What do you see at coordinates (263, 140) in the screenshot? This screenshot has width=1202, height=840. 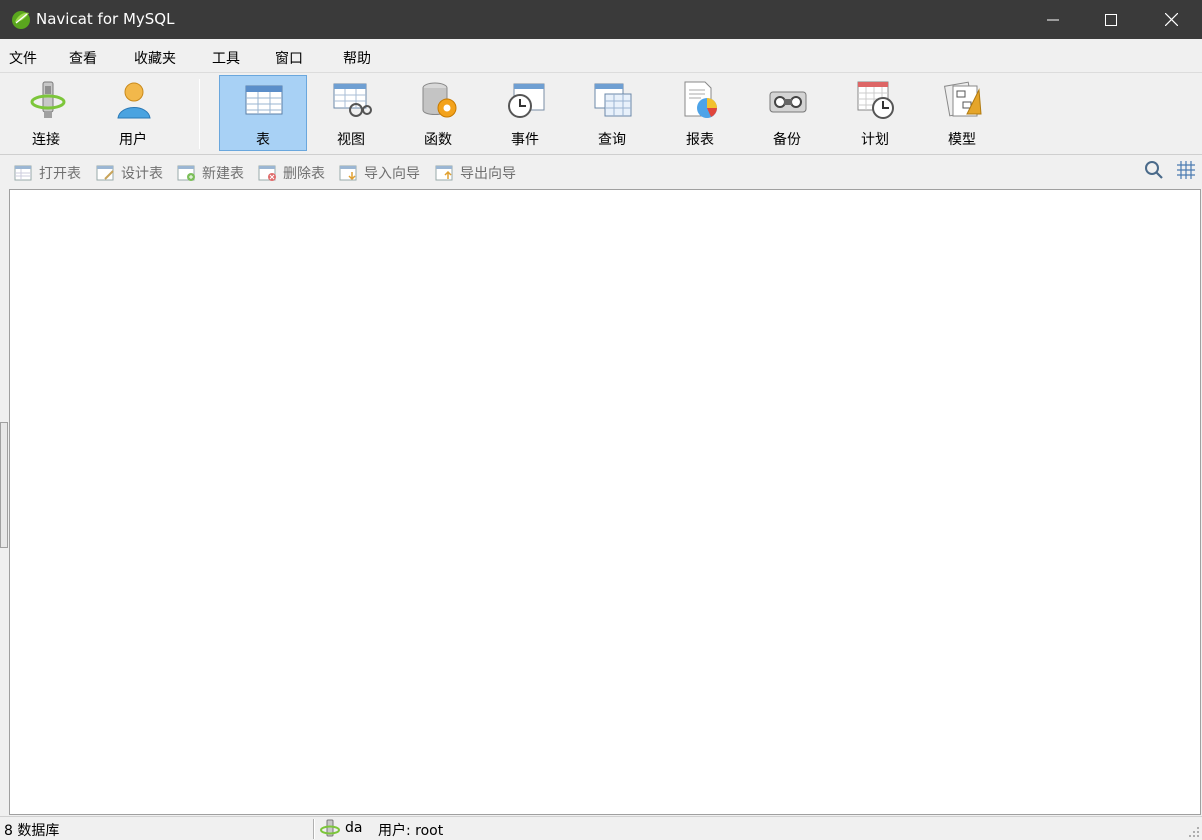 I see `toolbar-table-label: 表` at bounding box center [263, 140].